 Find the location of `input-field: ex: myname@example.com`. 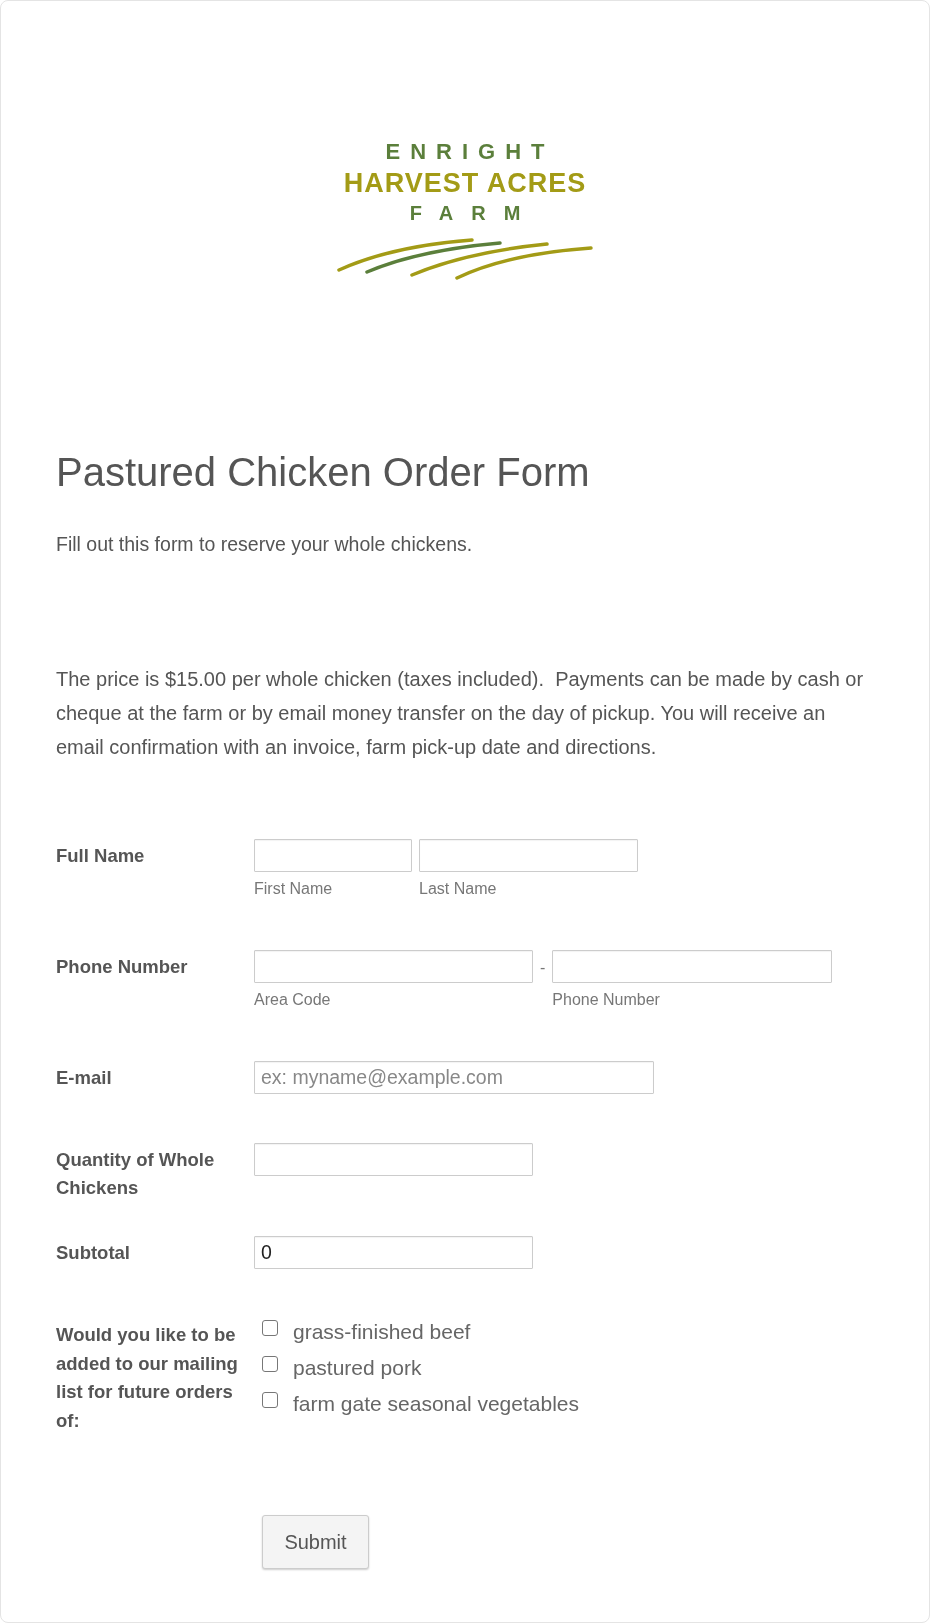

input-field: ex: myname@example.com is located at coordinates (454, 1077).